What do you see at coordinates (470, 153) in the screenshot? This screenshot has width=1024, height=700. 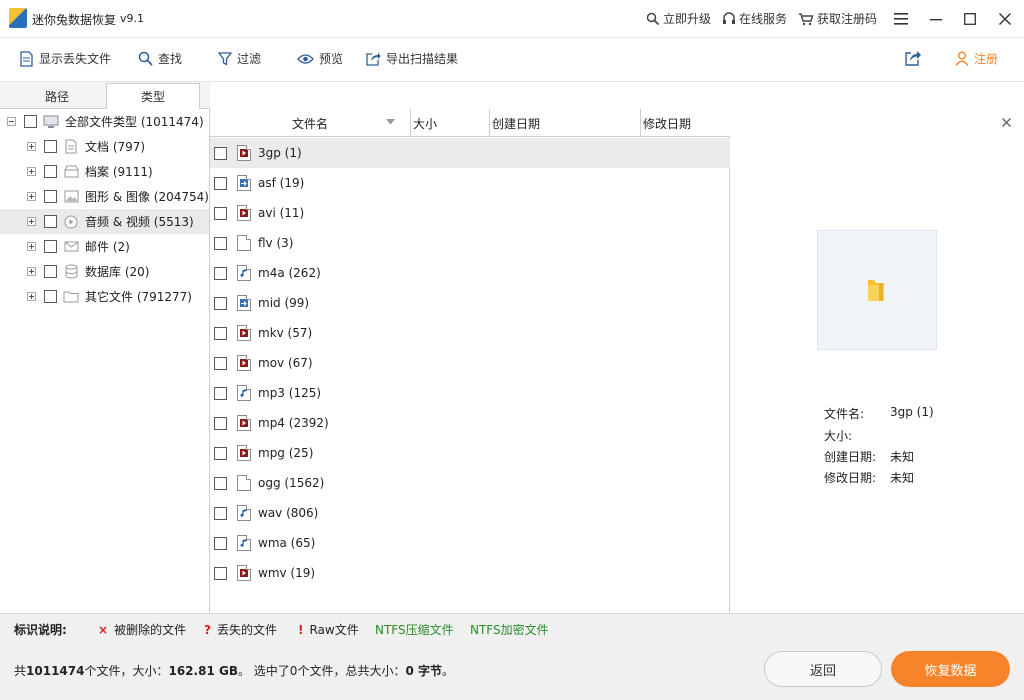 I see `file-row: 3gp (1)` at bounding box center [470, 153].